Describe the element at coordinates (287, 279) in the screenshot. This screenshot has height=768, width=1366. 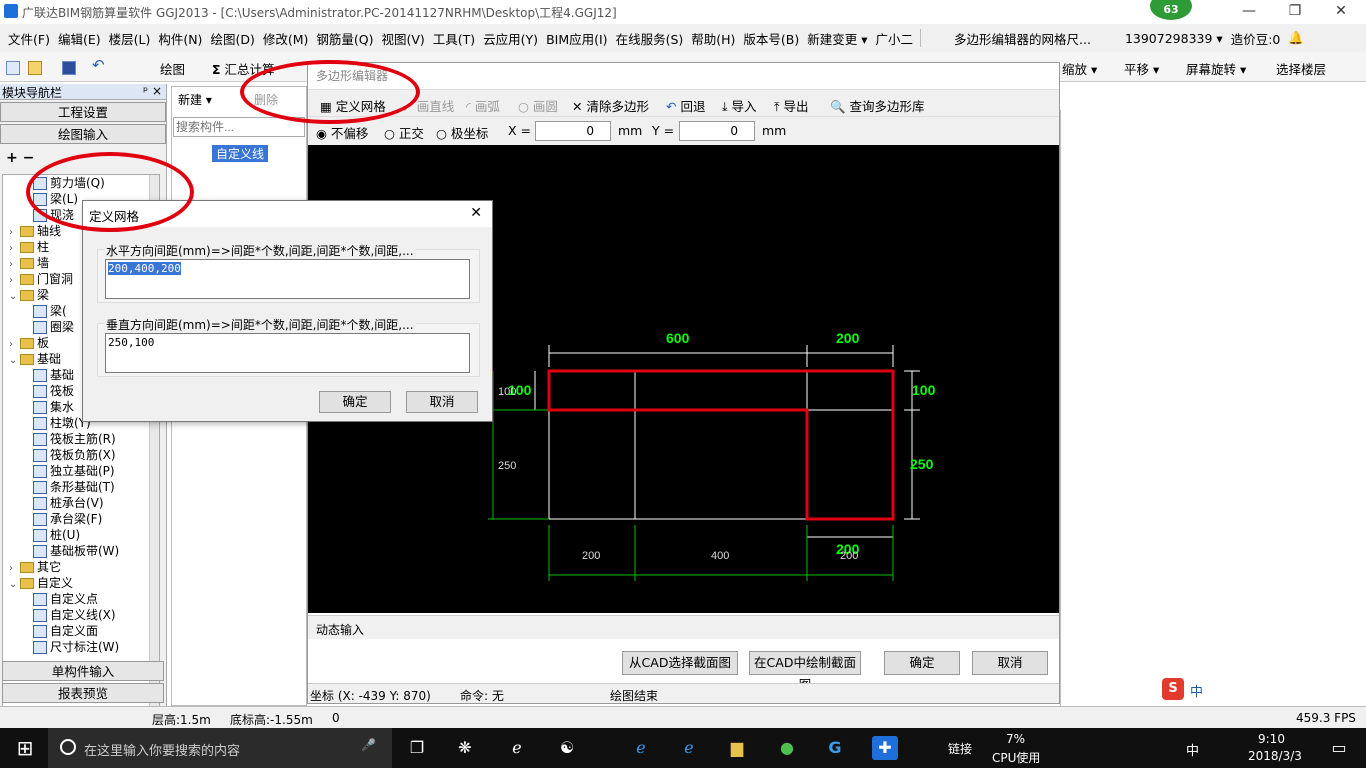
I see `horizontal-spacing-input: 200,400,200` at that location.